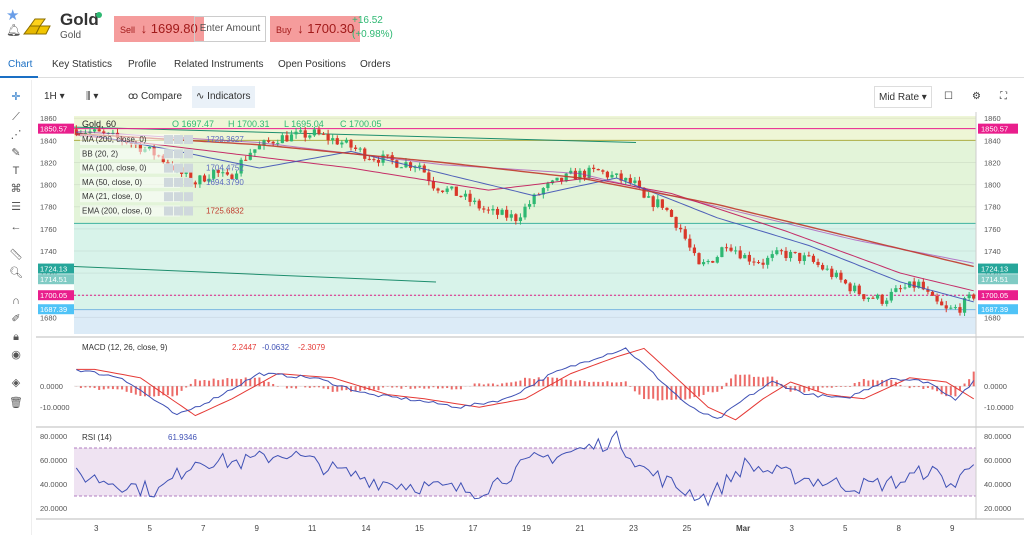 The image size is (1024, 538). What do you see at coordinates (16, 255) in the screenshot?
I see `ruler-icon: 📏︎` at bounding box center [16, 255].